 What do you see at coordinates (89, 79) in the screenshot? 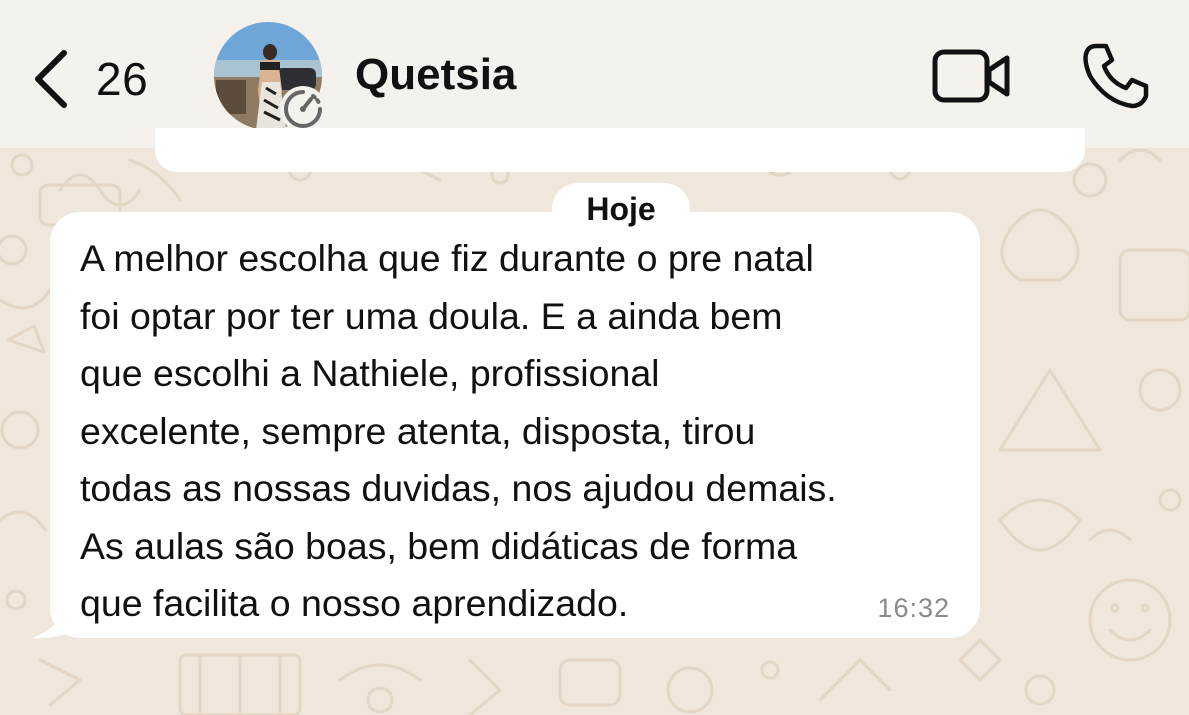
I see `back-button: 26` at bounding box center [89, 79].